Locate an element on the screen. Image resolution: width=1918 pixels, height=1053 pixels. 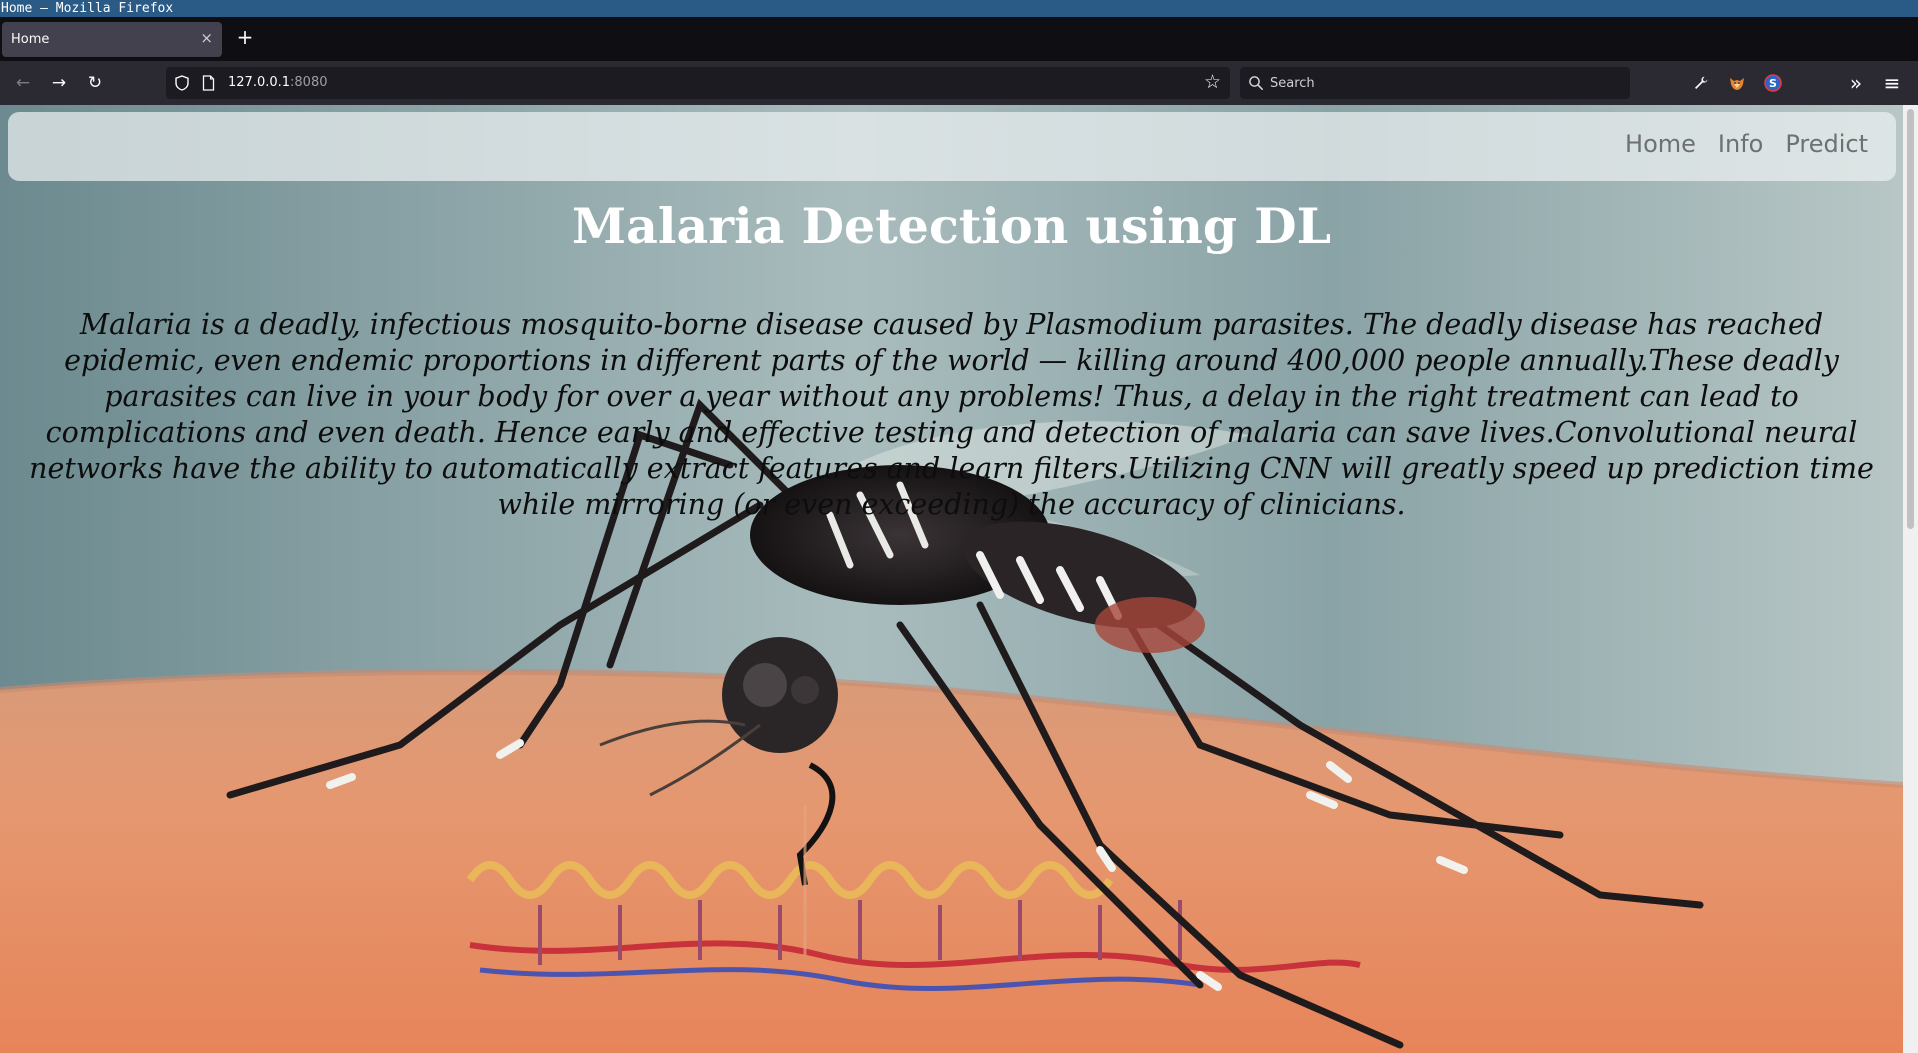
page-title: Malaria Detection using DL is located at coordinates (951, 226).